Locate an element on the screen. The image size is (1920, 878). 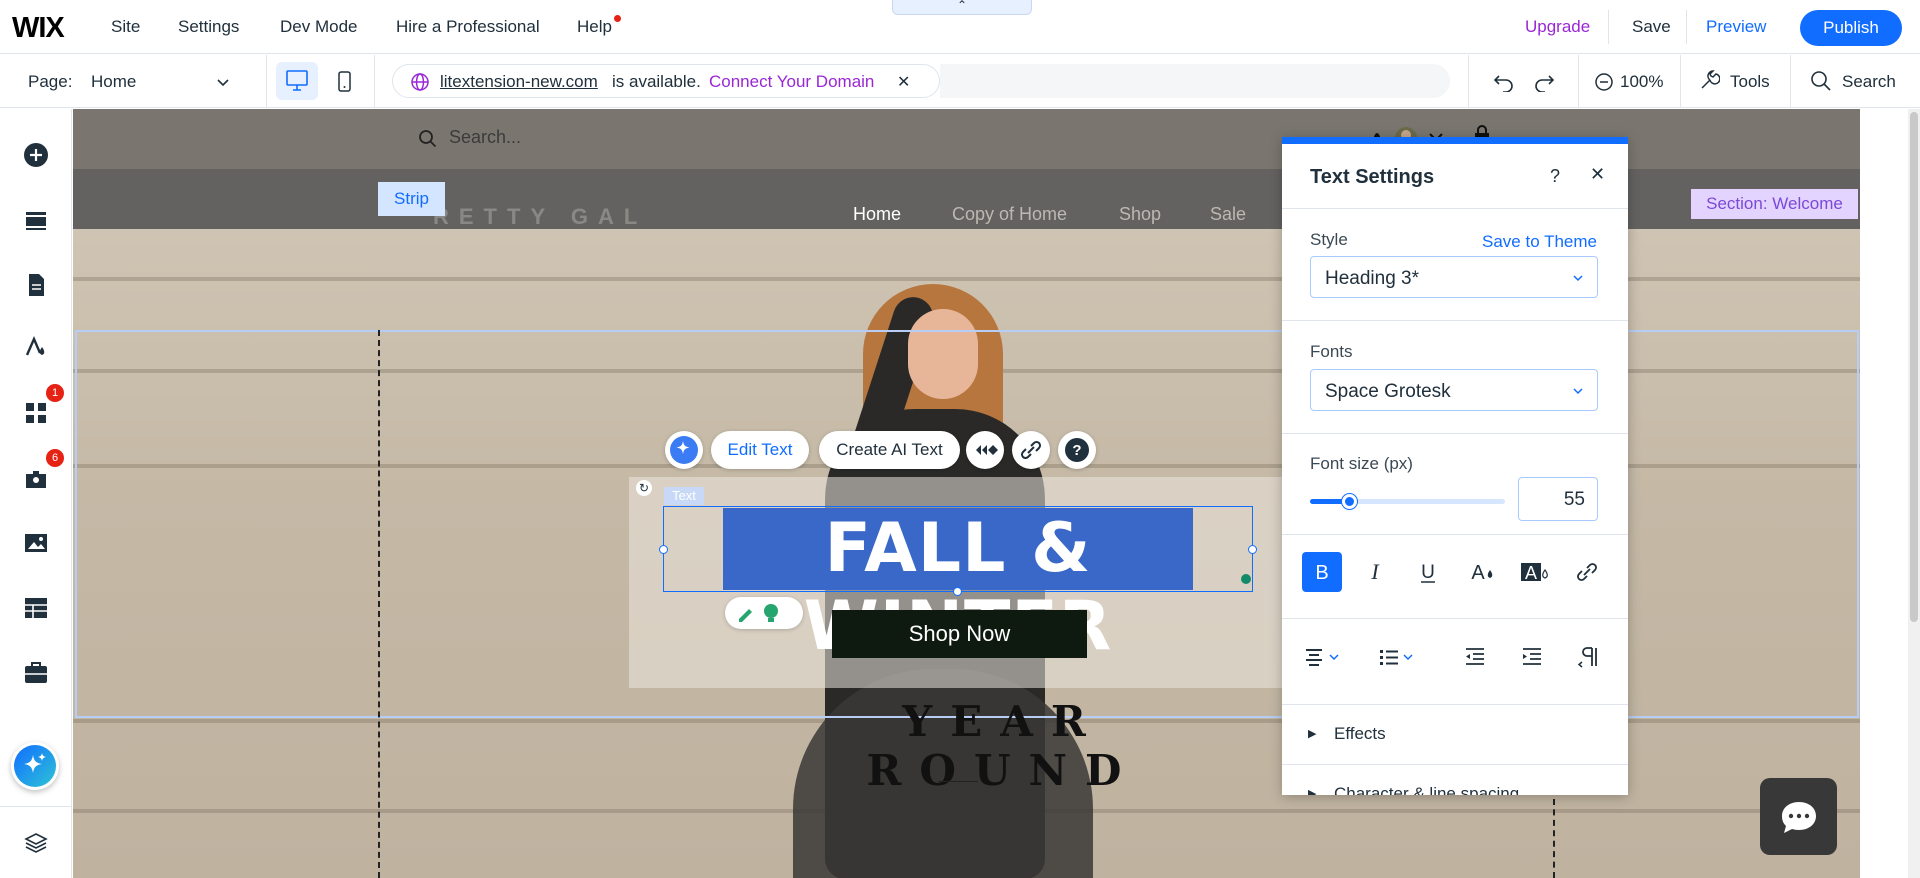
animation-button is located at coordinates (985, 450).